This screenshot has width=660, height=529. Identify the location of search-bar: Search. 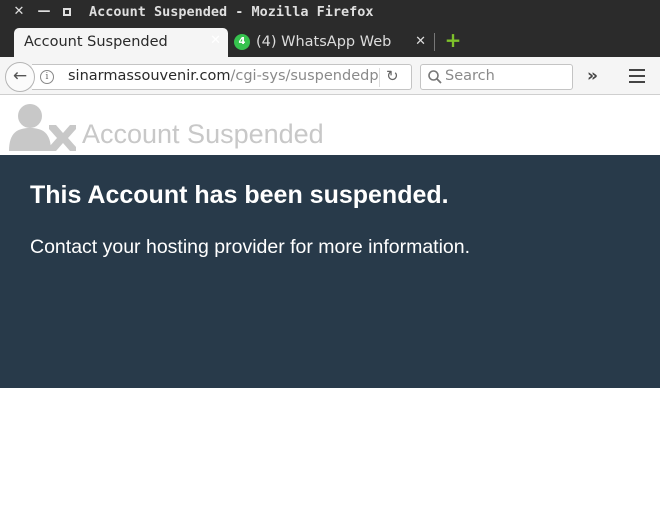
(496, 77).